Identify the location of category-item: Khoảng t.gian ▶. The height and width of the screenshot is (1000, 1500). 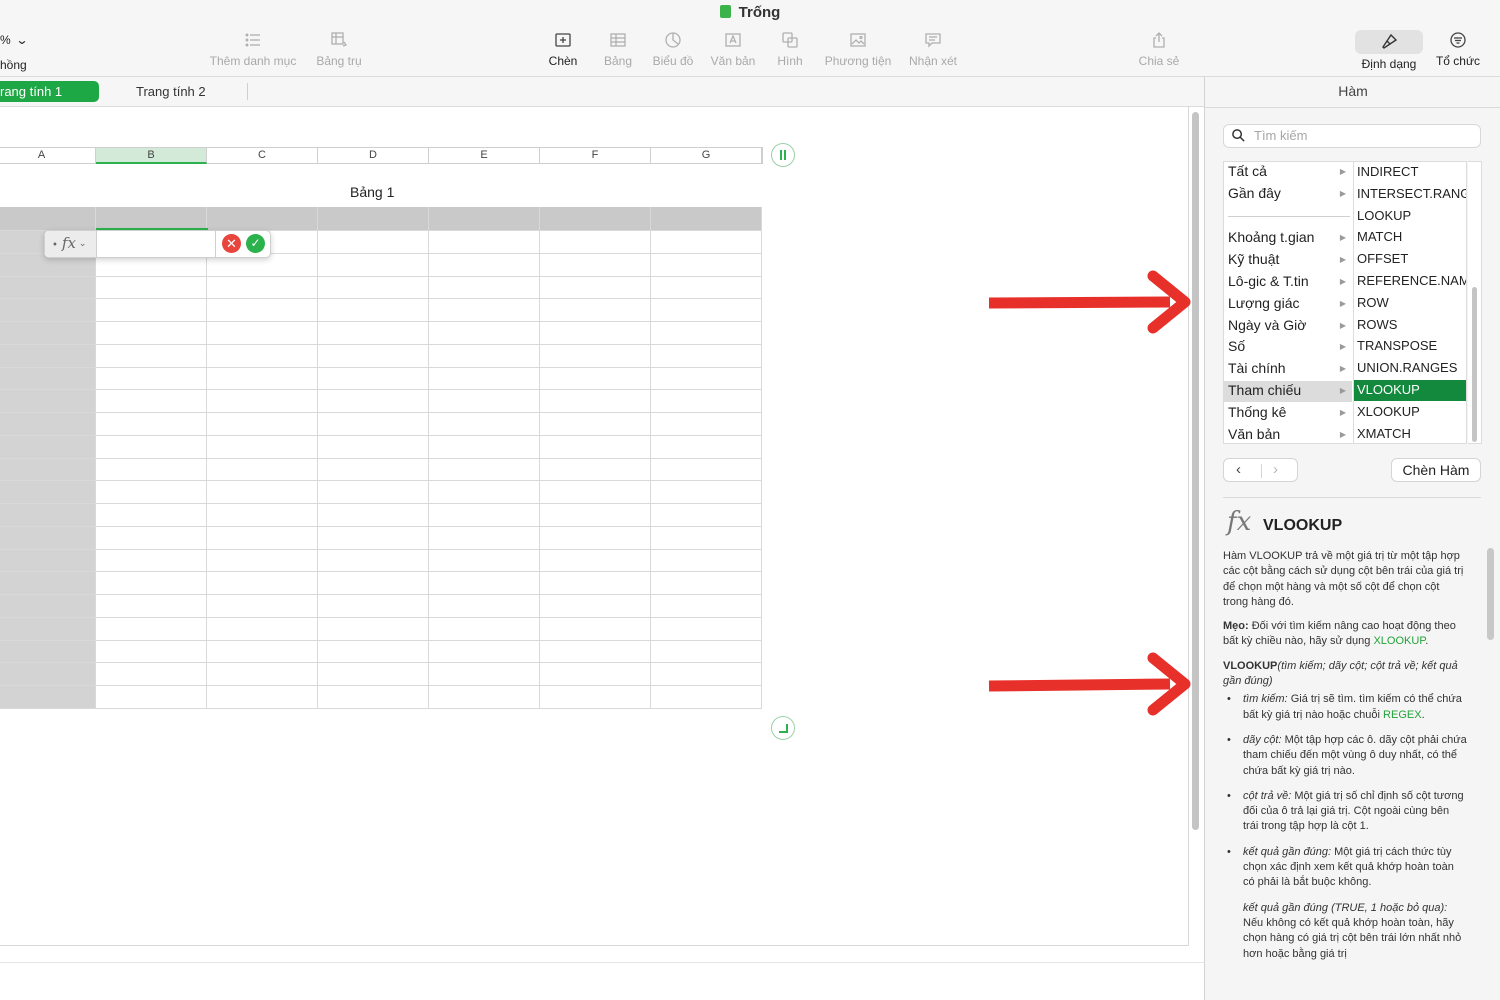
(1288, 238).